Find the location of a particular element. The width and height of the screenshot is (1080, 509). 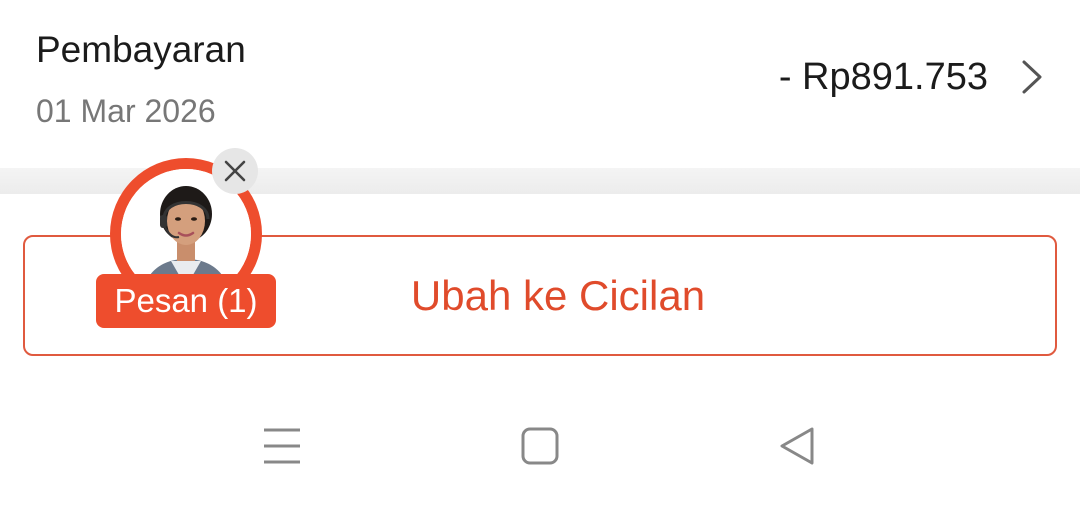

menu-icon is located at coordinates (282, 448).